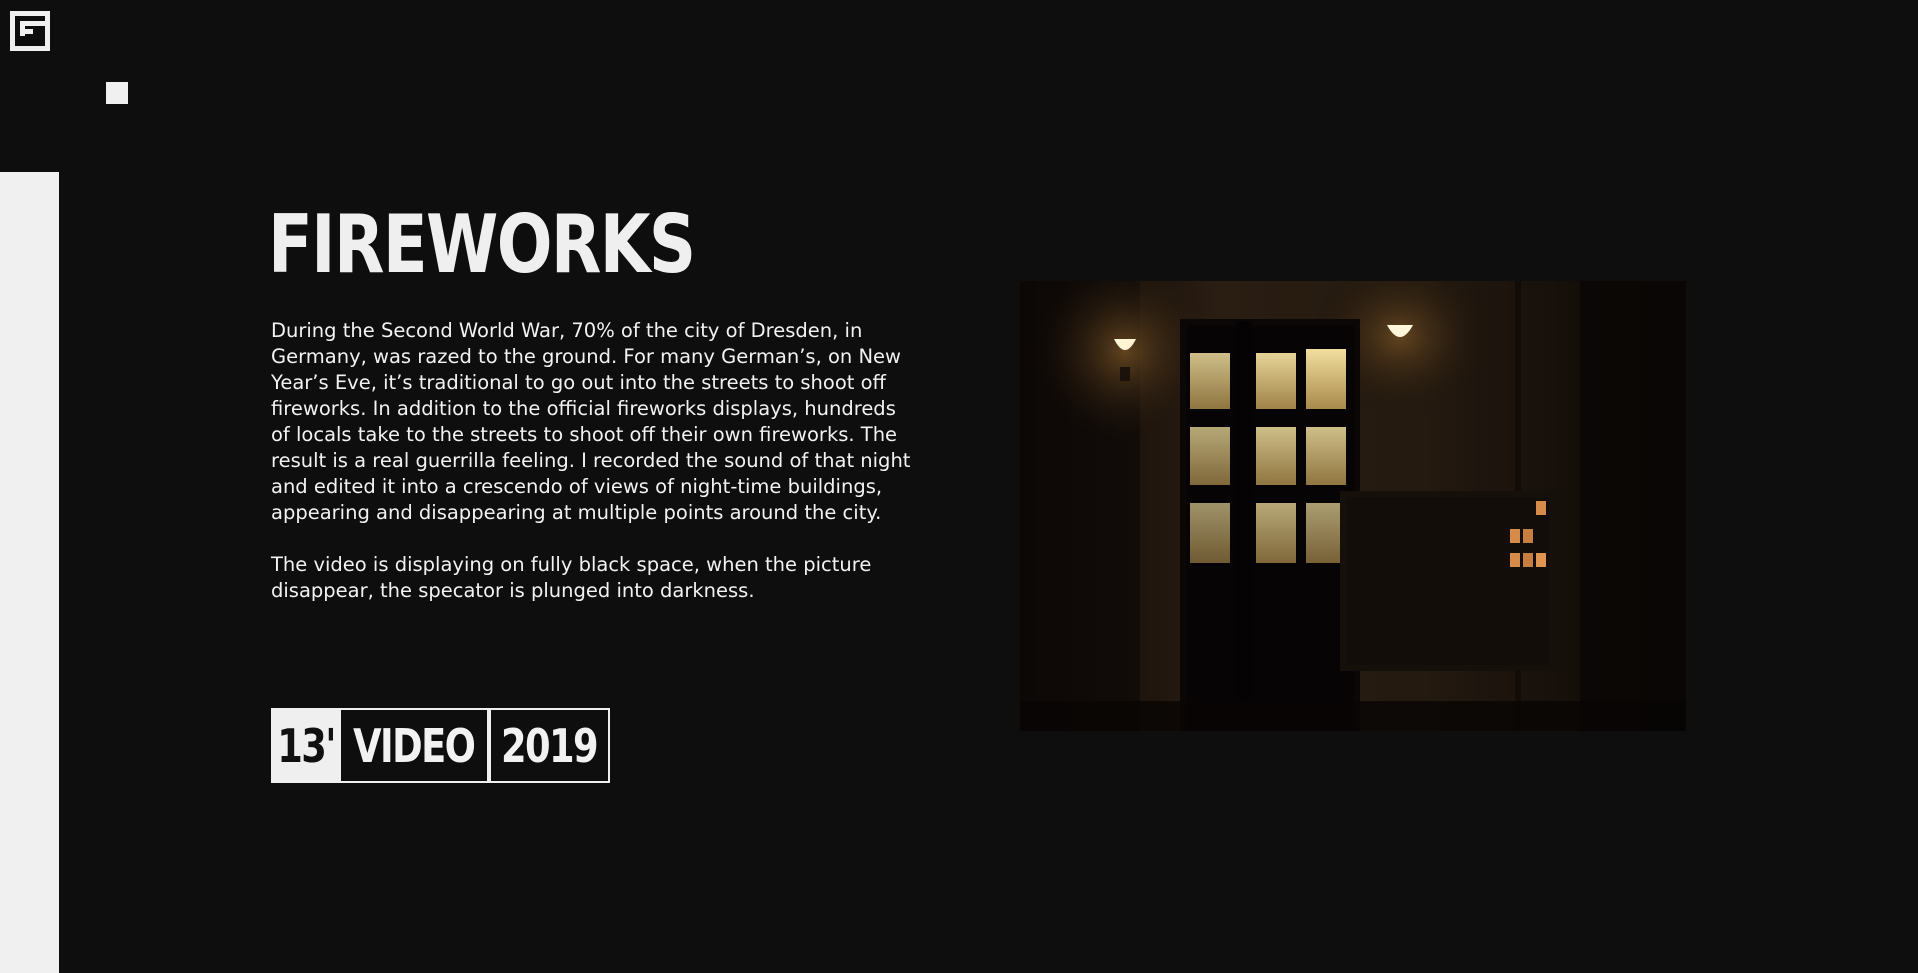  I want to click on type-label: VIDEO, so click(414, 745).